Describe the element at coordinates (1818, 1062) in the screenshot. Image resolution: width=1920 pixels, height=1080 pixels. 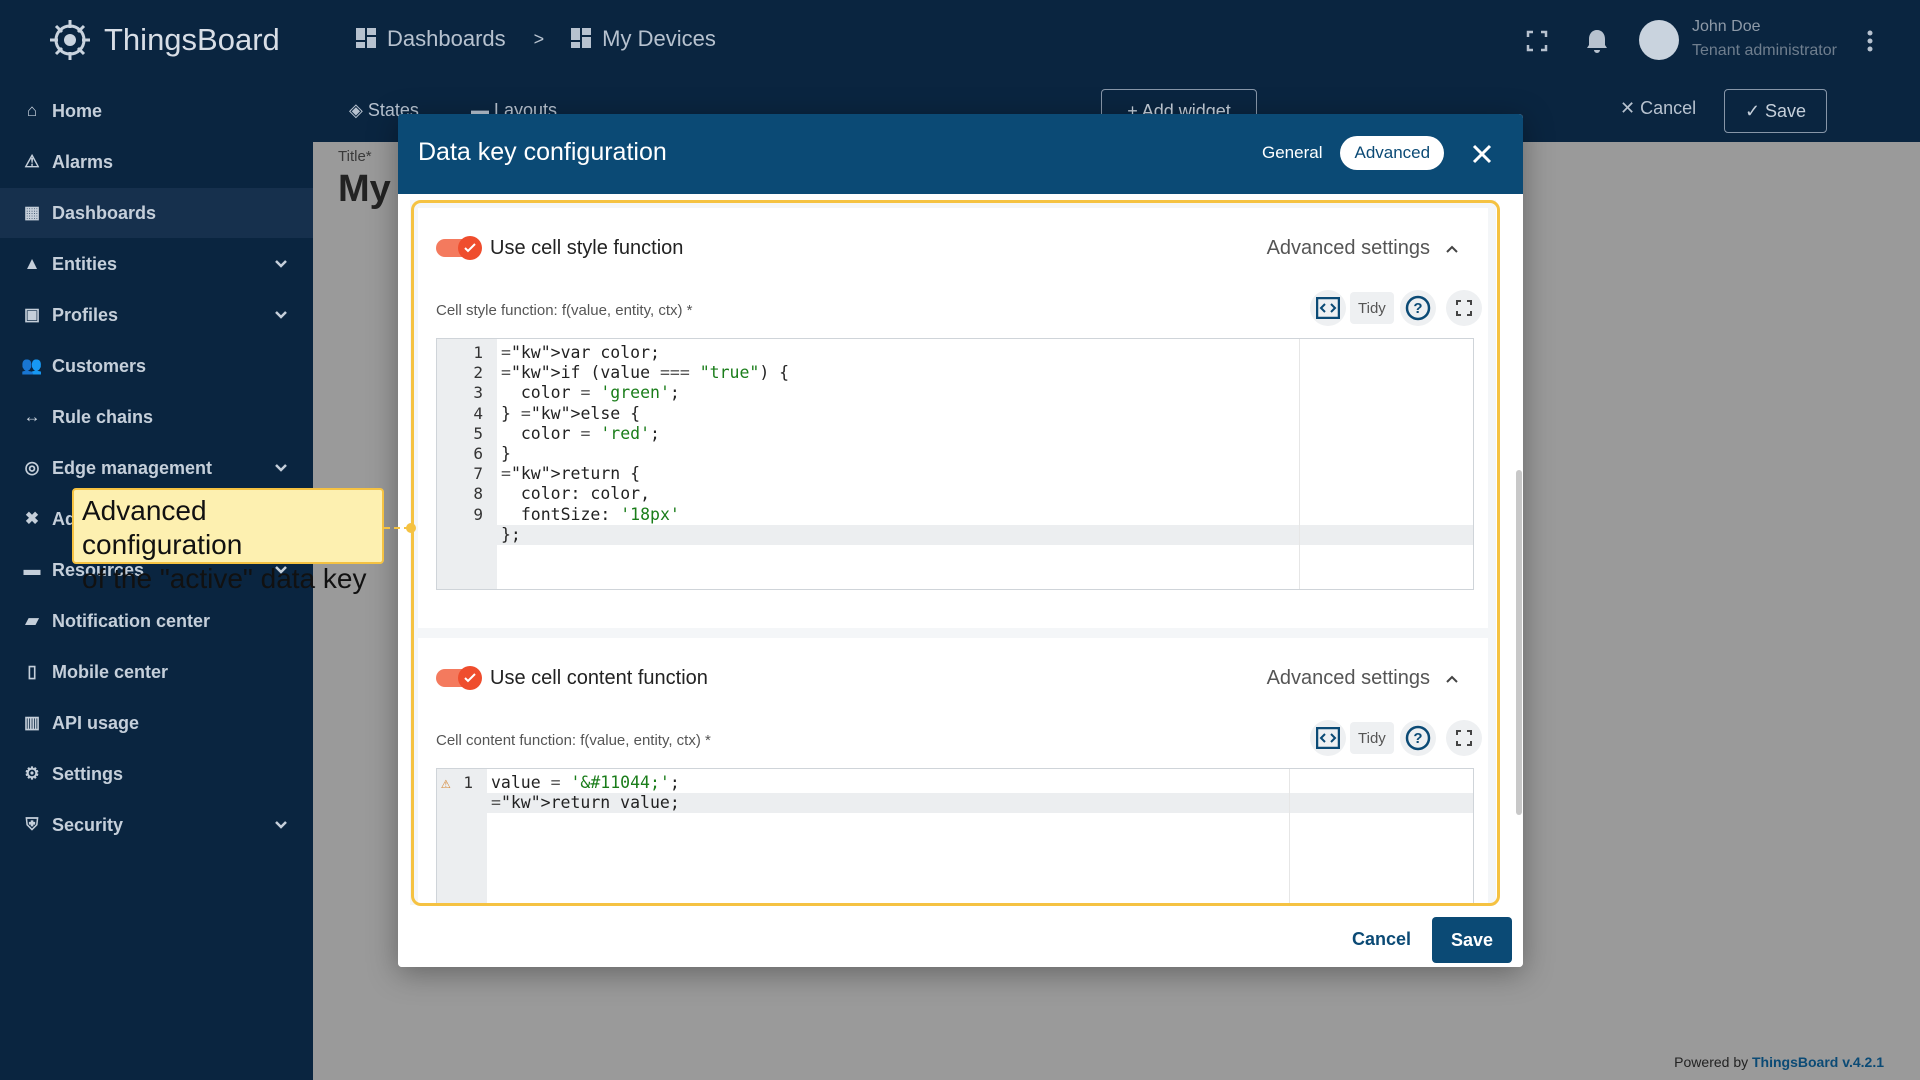
I see `footer-brand: ThingsBoard v.4.2.1` at that location.